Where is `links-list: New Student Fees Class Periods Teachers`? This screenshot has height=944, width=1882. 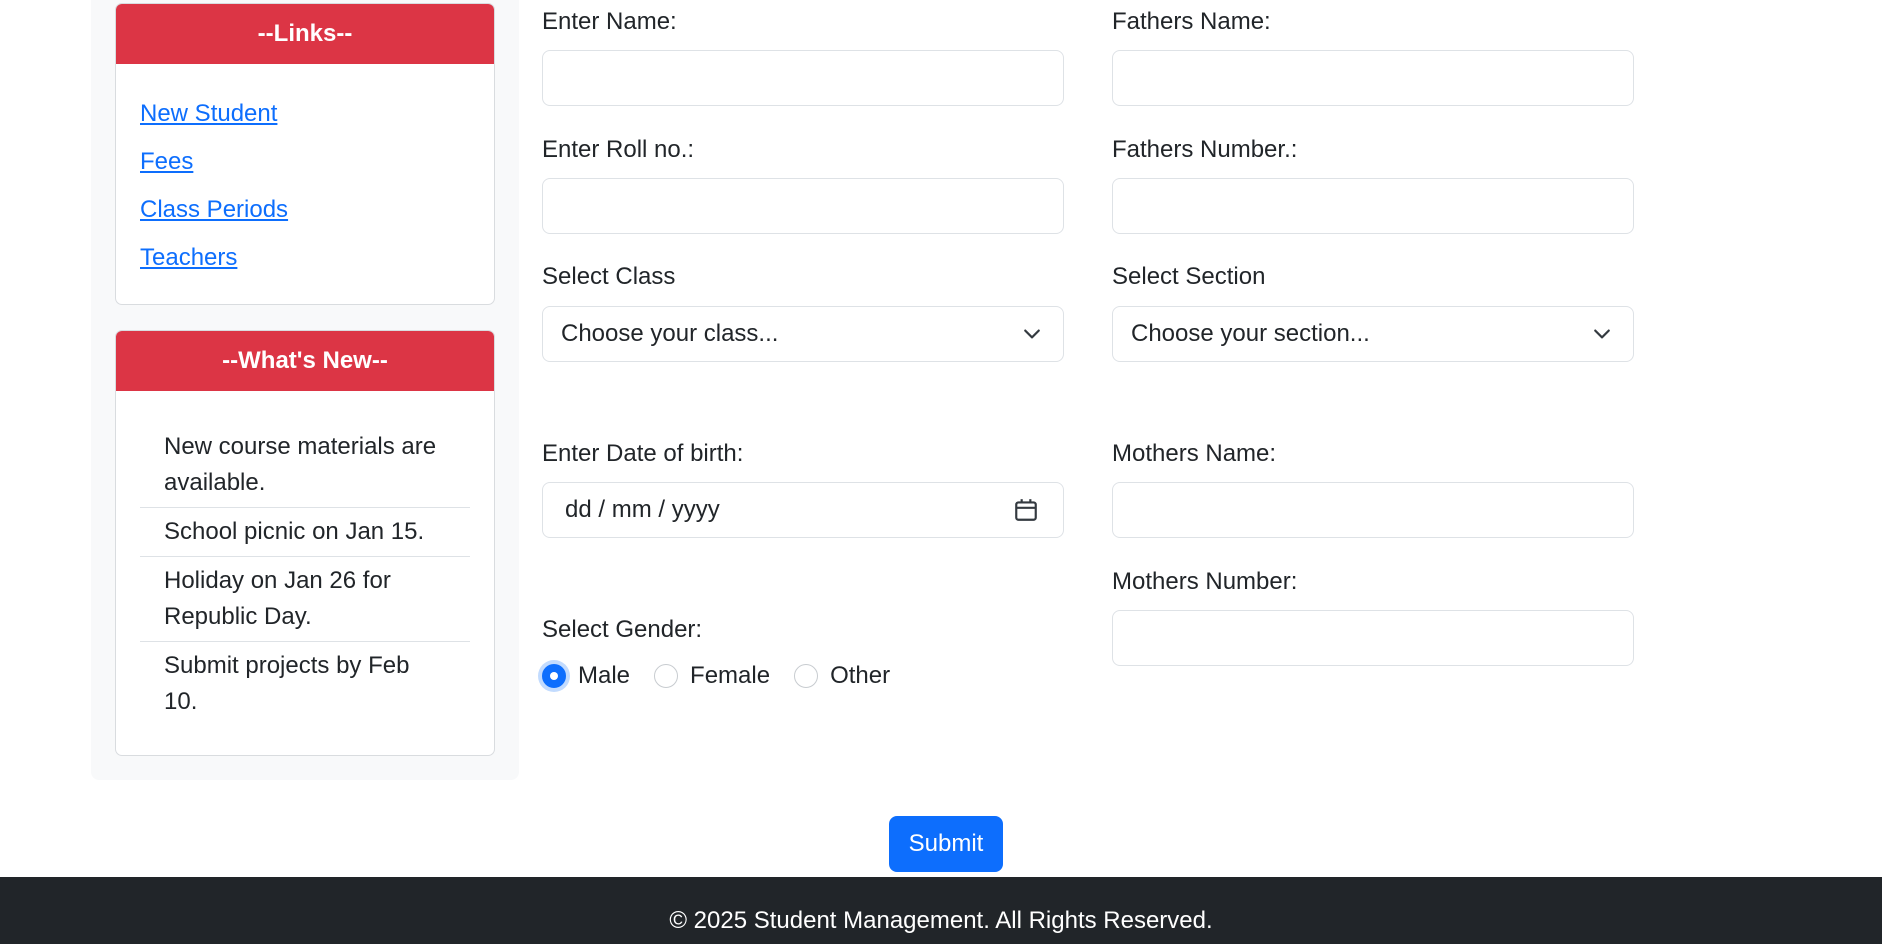 links-list: New Student Fees Class Periods Teachers is located at coordinates (305, 173).